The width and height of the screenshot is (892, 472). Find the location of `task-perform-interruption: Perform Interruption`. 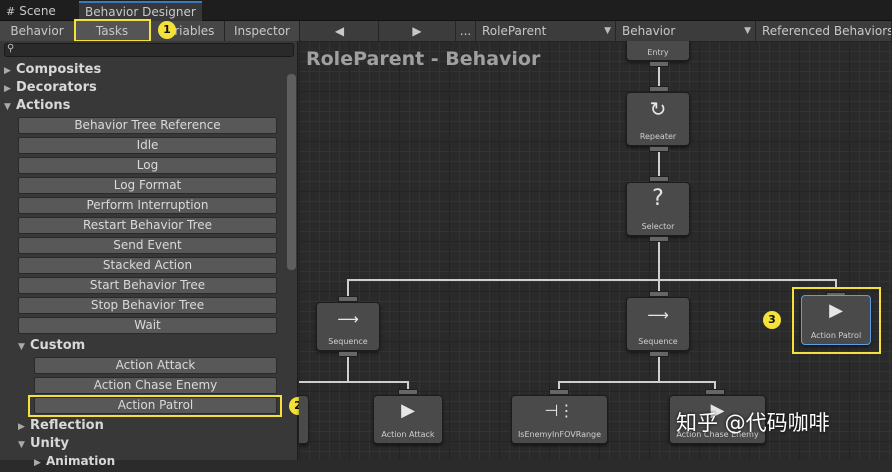

task-perform-interruption: Perform Interruption is located at coordinates (147, 205).